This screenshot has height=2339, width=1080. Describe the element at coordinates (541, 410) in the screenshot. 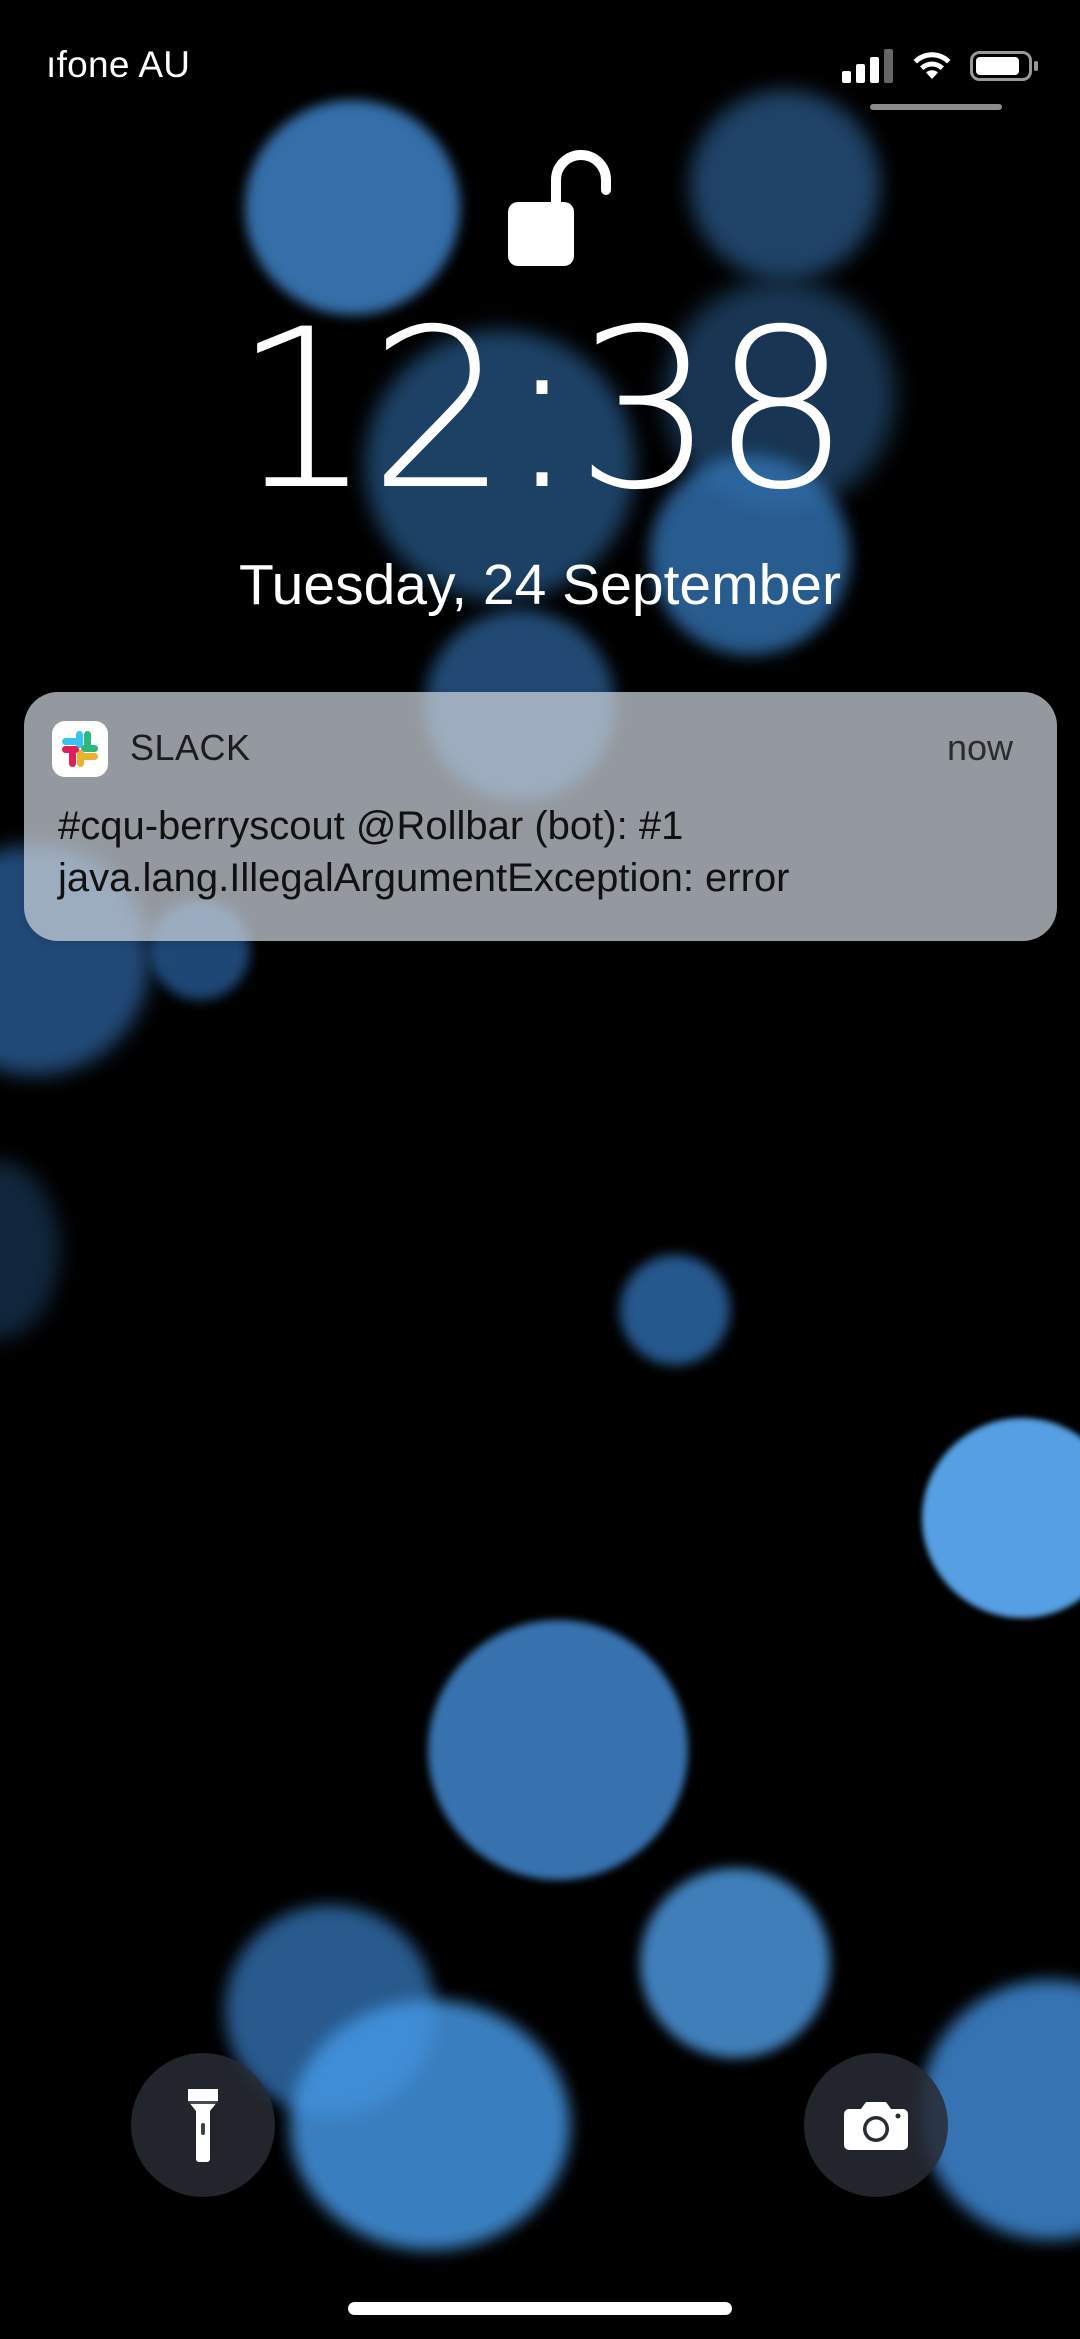

I see `lock-screen-time: 12:38` at that location.